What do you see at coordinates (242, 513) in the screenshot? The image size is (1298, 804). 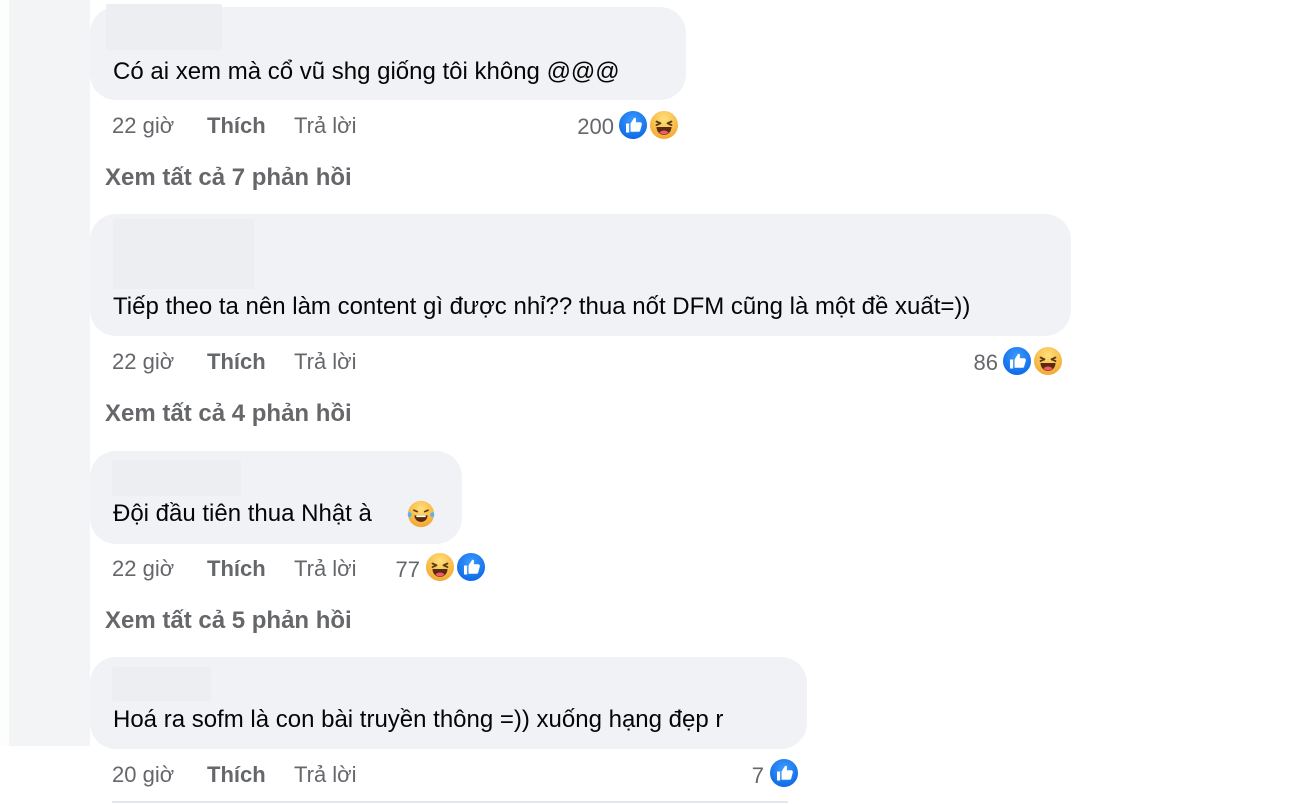 I see `comment-text: Đội đầu tiên thua Nhật à` at bounding box center [242, 513].